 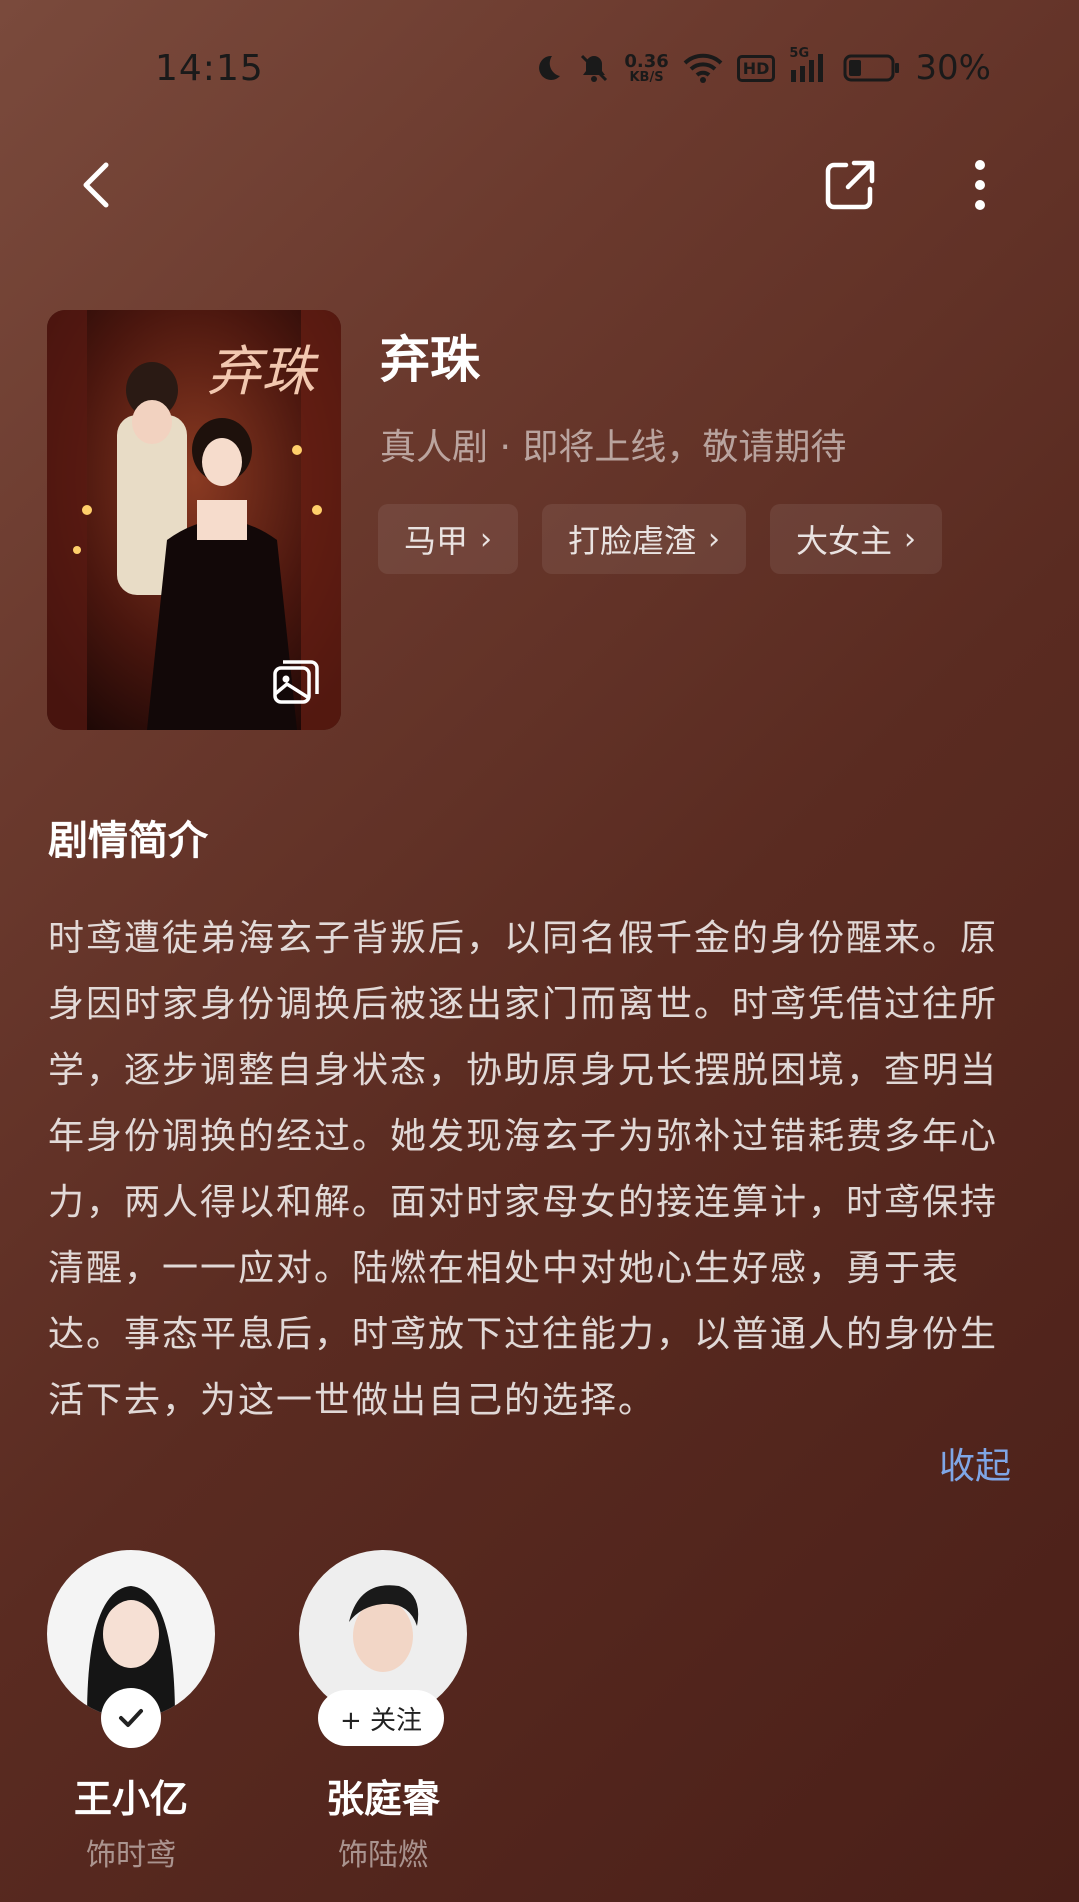 I want to click on status-icons: 0.36 KB/S HD 5G 30%, so click(x=761, y=67).